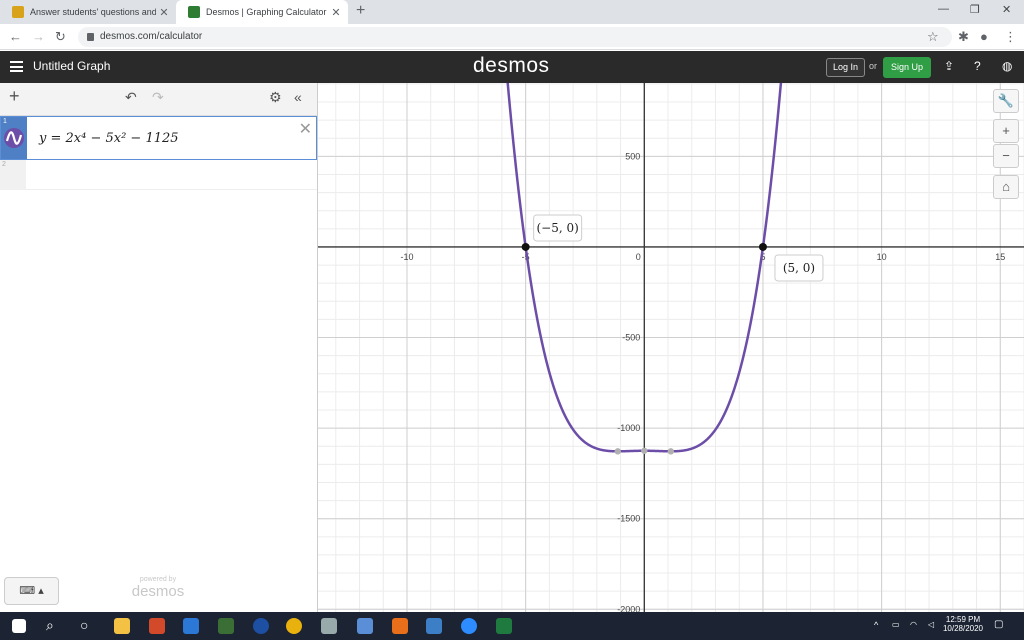 The image size is (1024, 640). Describe the element at coordinates (632, 156) in the screenshot. I see `y-tick-label: 500` at that location.